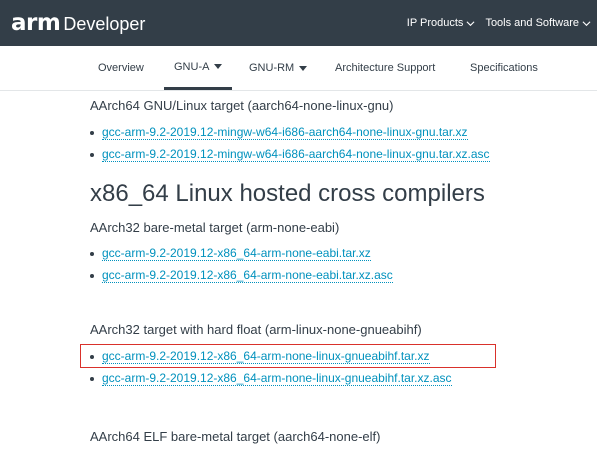 The height and width of the screenshot is (449, 597). What do you see at coordinates (104, 24) in the screenshot?
I see `logo-developer-text: Developer` at bounding box center [104, 24].